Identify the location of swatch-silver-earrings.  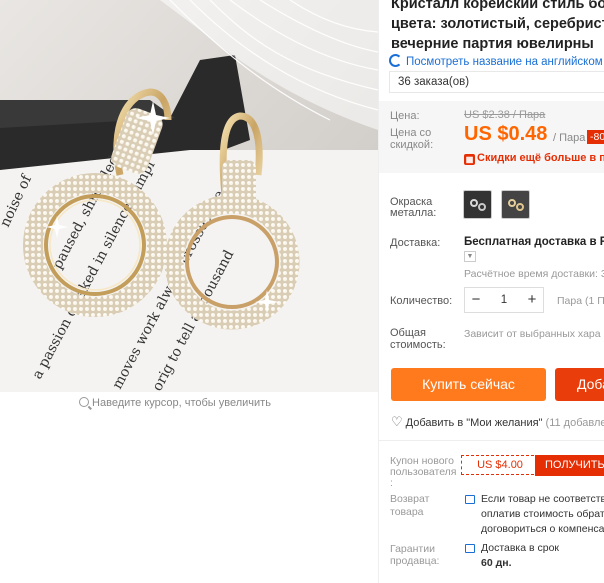
(477, 204).